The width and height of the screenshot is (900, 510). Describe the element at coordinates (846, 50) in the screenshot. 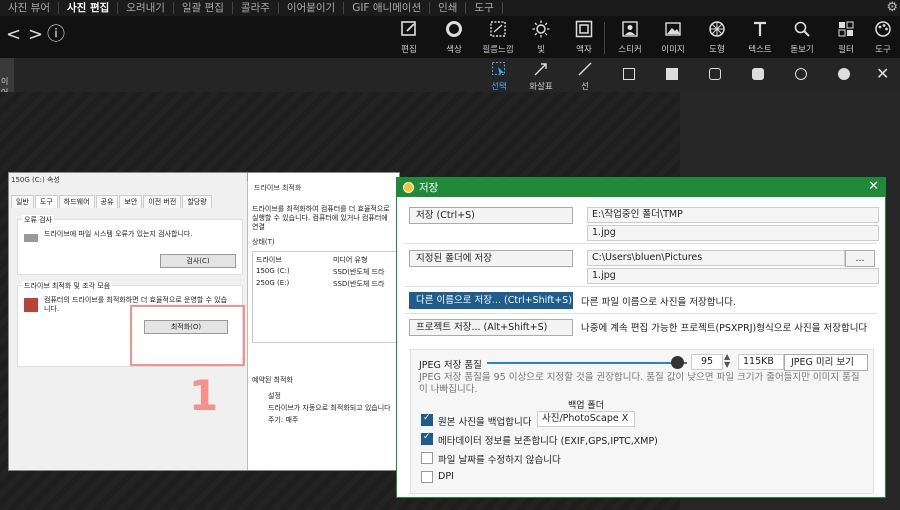

I see `tool-label: 필터` at that location.